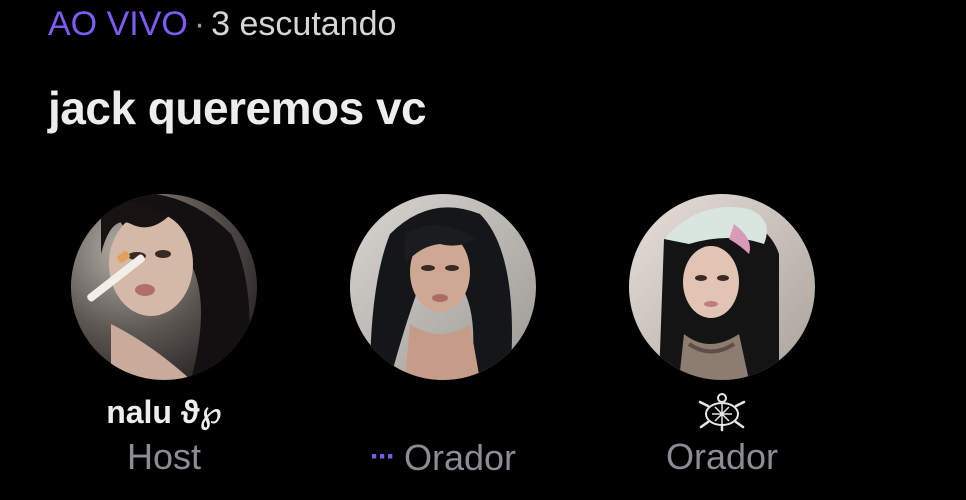 Image resolution: width=966 pixels, height=500 pixels. What do you see at coordinates (722, 456) in the screenshot?
I see `speaker-2-role: Orador` at bounding box center [722, 456].